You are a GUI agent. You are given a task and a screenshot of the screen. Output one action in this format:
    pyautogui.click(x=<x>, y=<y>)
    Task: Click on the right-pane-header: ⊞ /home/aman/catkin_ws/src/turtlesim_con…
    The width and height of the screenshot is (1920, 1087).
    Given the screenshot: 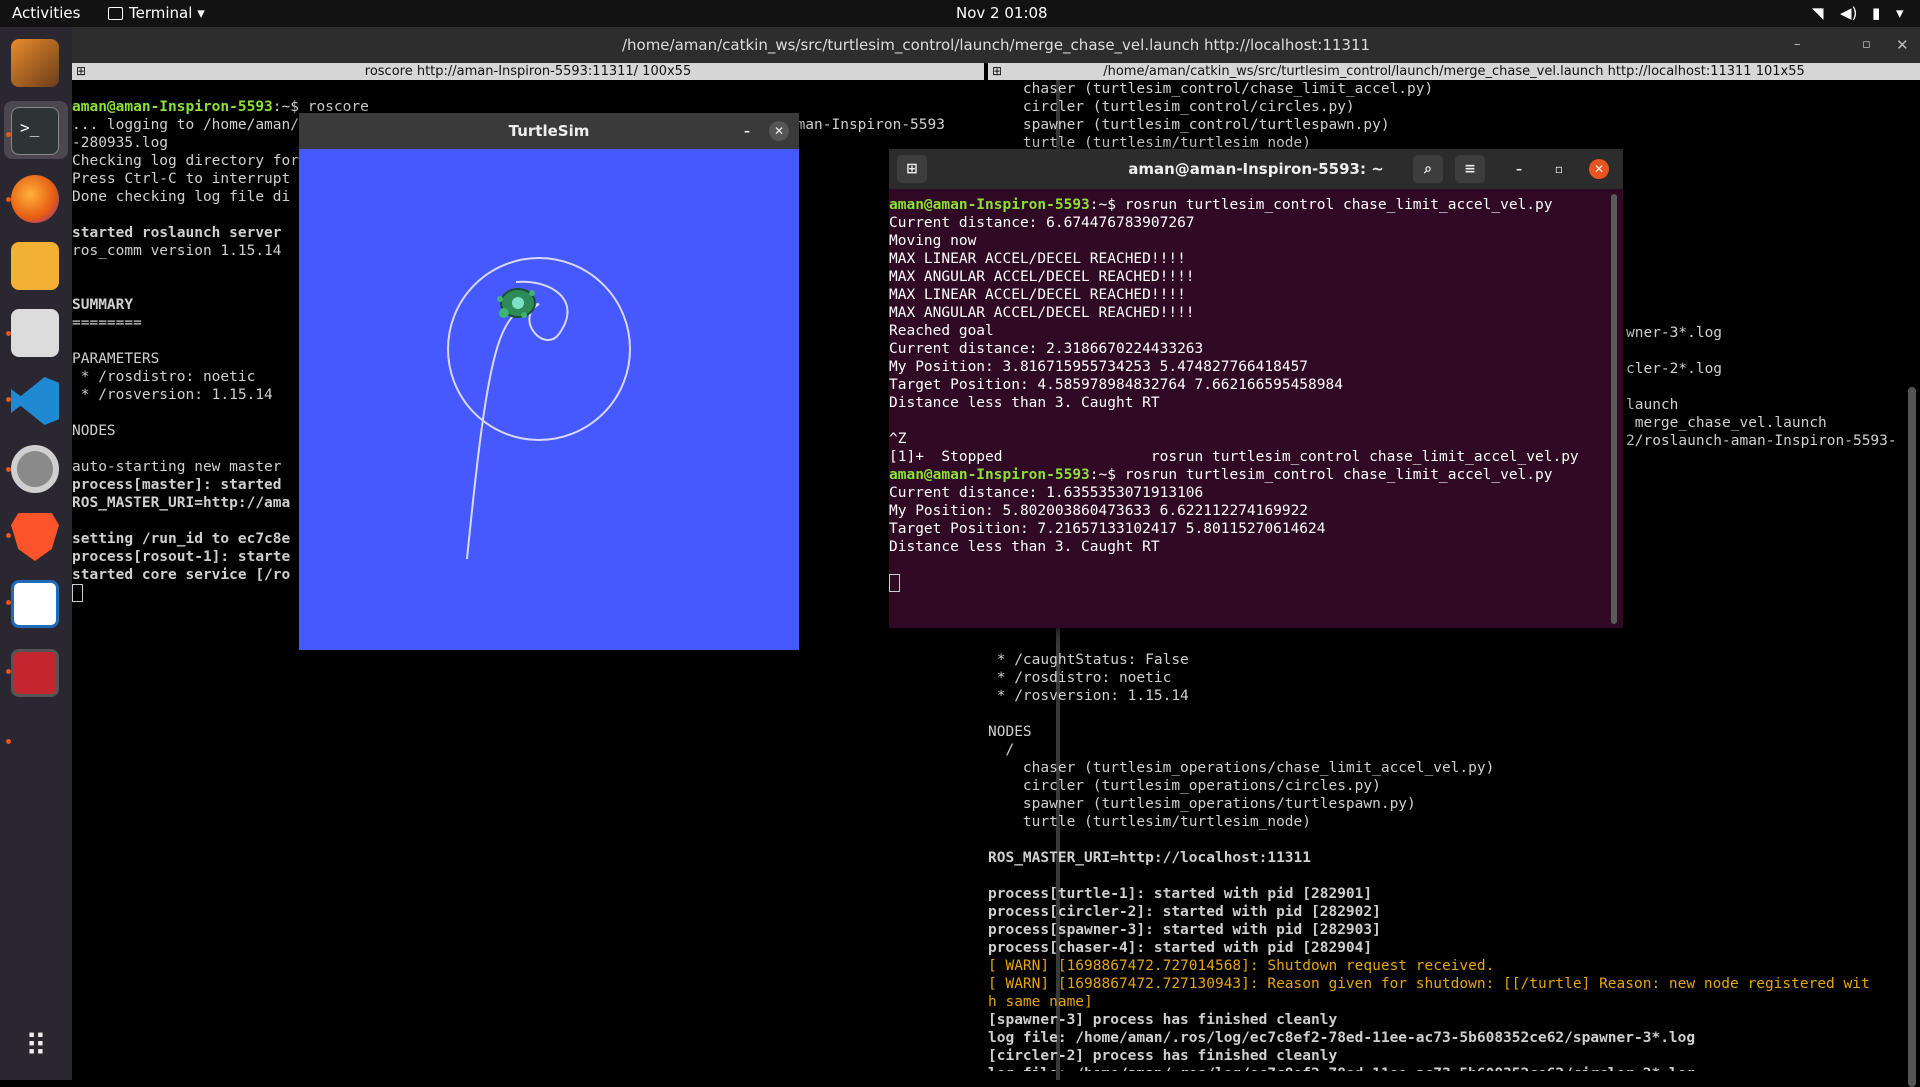 What is the action you would take?
    pyautogui.click(x=1454, y=71)
    